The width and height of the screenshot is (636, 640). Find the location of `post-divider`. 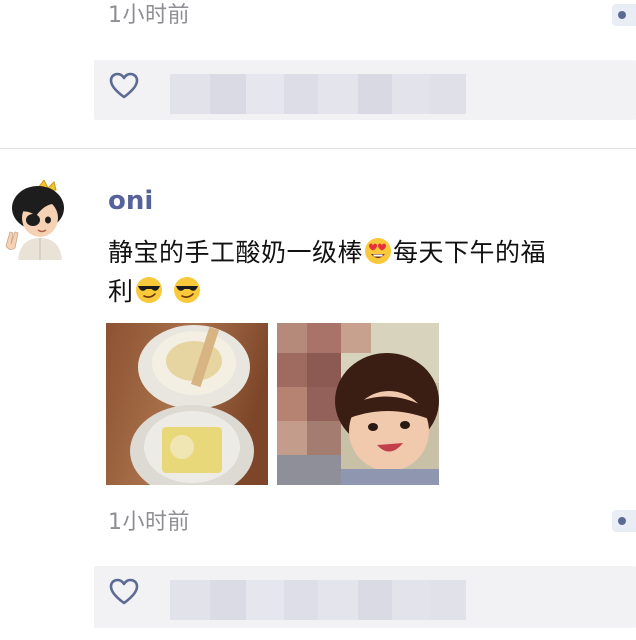

post-divider is located at coordinates (318, 148).